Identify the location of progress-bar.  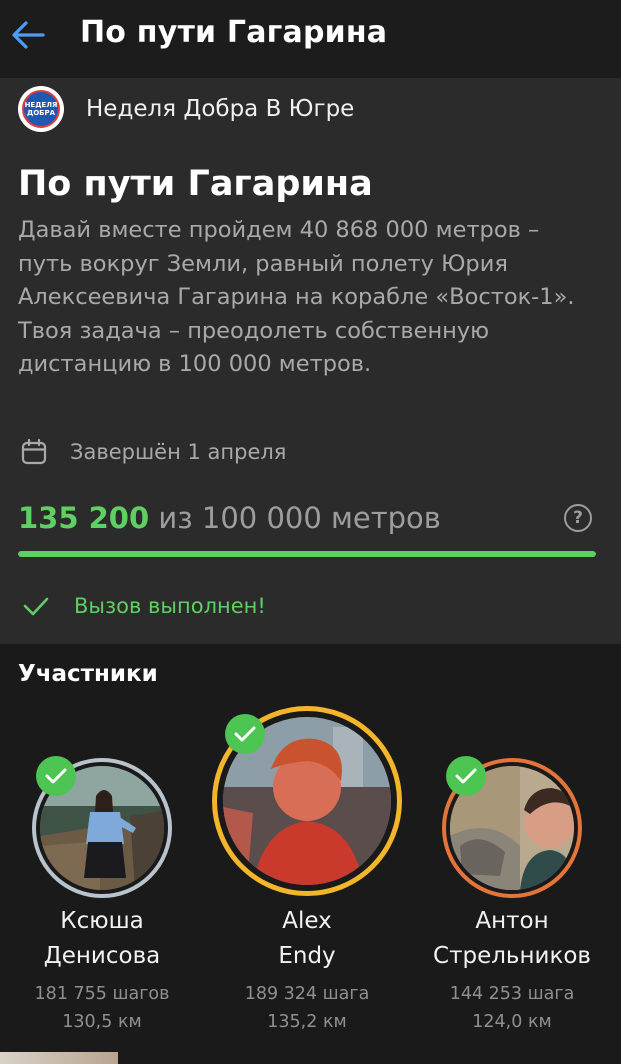
(307, 554).